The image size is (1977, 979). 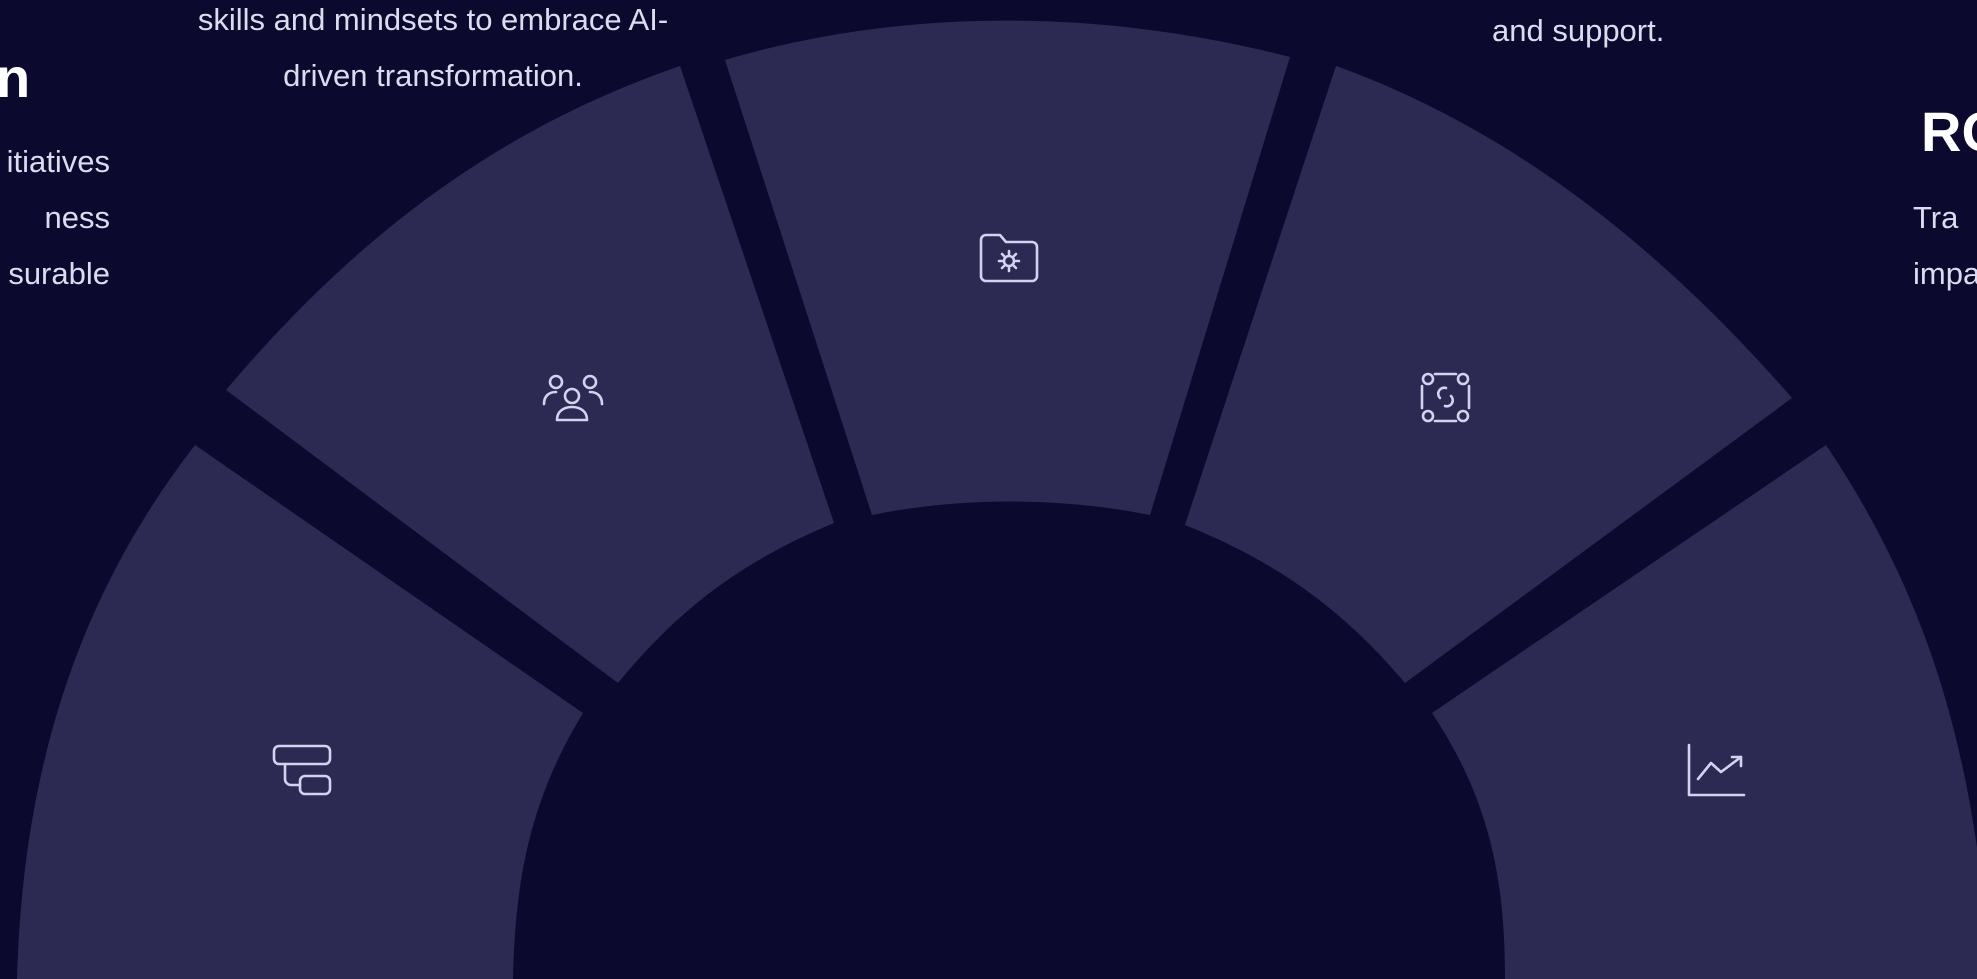 I want to click on left-line-1: itiatives, so click(x=58, y=161).